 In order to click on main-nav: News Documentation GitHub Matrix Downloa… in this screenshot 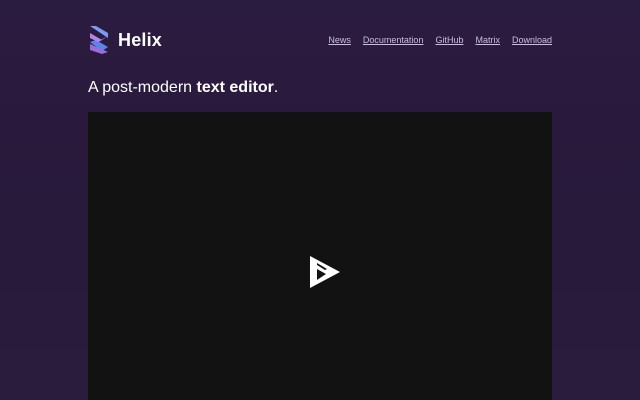, I will do `click(440, 40)`.